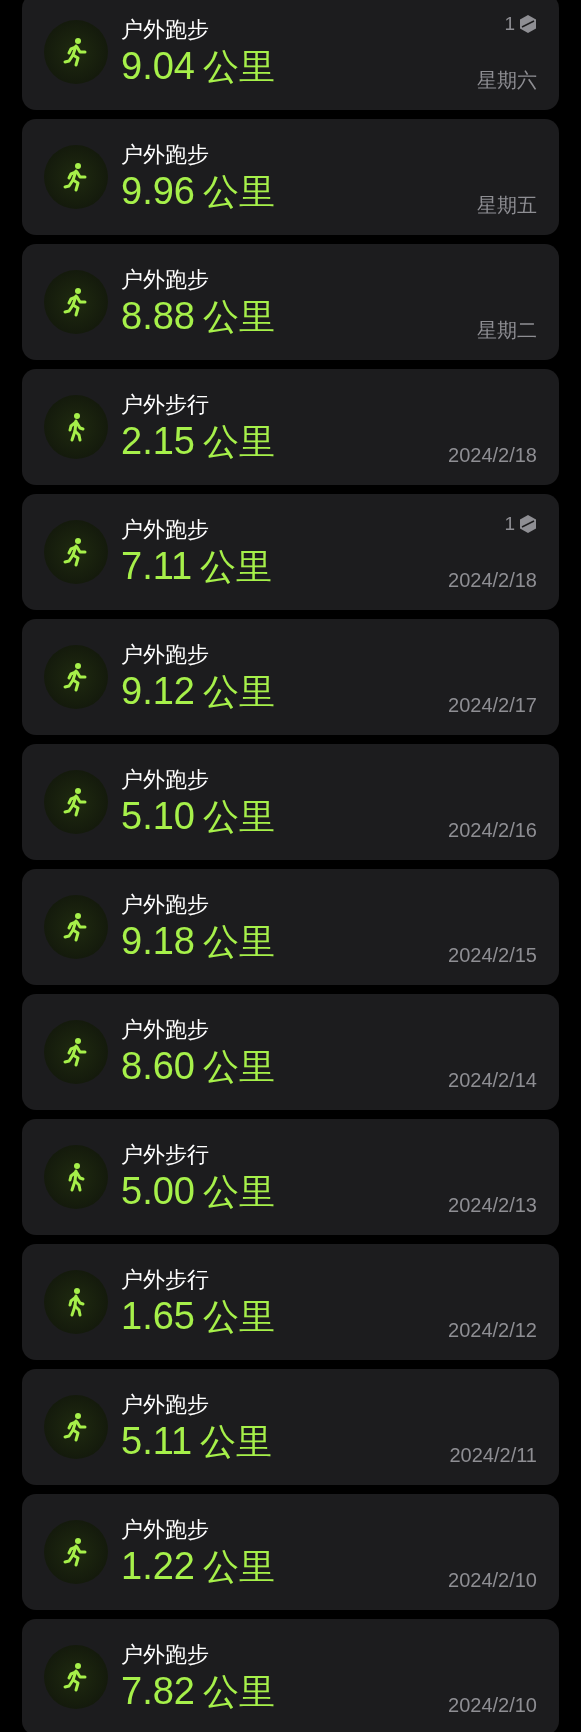 The image size is (581, 1732). What do you see at coordinates (158, 190) in the screenshot?
I see `distance-value: 9.96` at bounding box center [158, 190].